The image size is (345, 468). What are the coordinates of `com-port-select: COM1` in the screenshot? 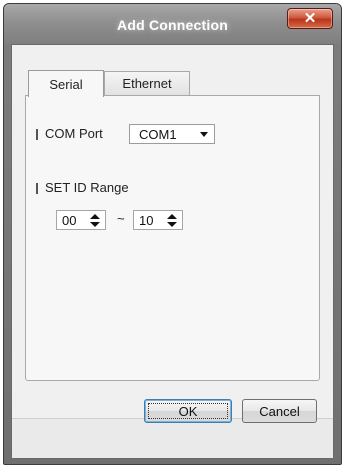 It's located at (172, 134).